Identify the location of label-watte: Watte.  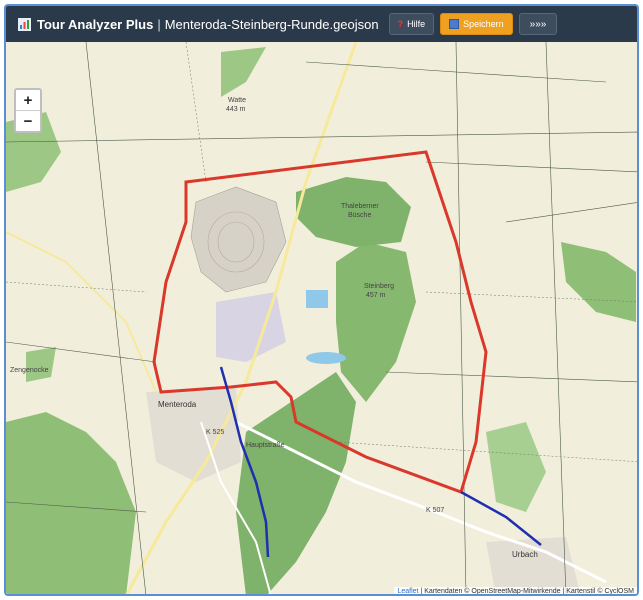
(237, 100).